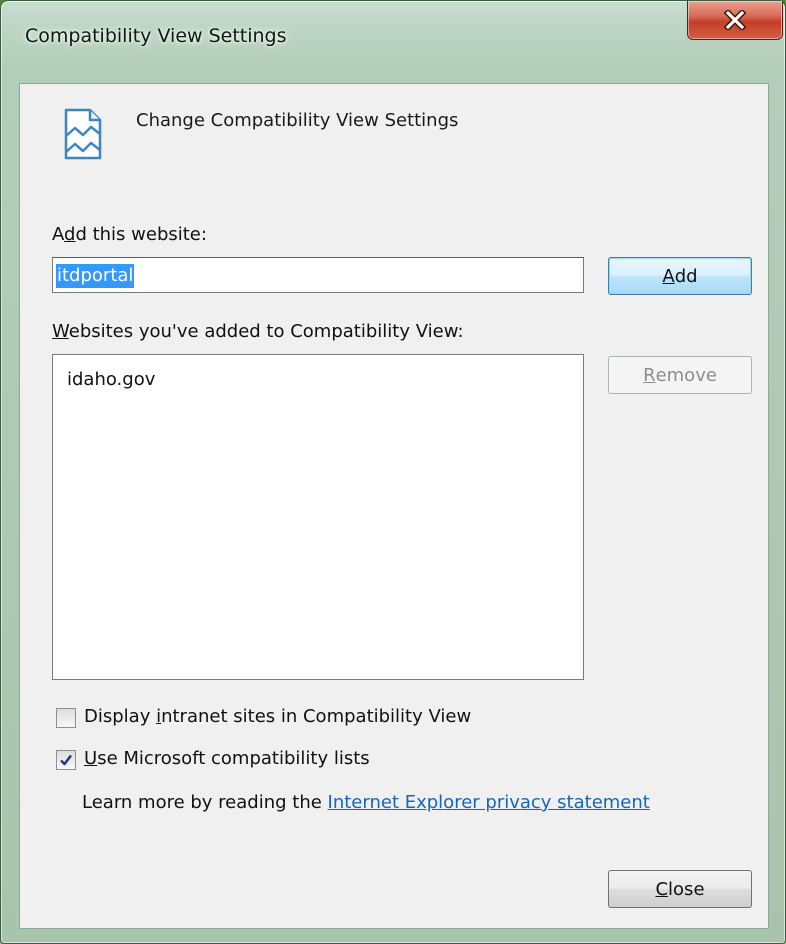 This screenshot has width=786, height=944. What do you see at coordinates (668, 276) in the screenshot?
I see `add-button-accel: A` at bounding box center [668, 276].